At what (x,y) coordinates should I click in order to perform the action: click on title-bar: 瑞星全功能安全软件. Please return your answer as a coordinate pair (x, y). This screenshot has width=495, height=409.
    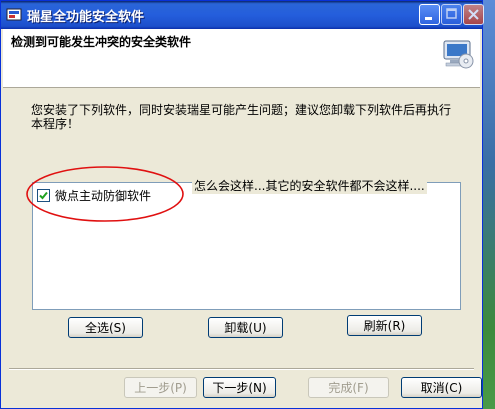
    Looking at the image, I should click on (242, 15).